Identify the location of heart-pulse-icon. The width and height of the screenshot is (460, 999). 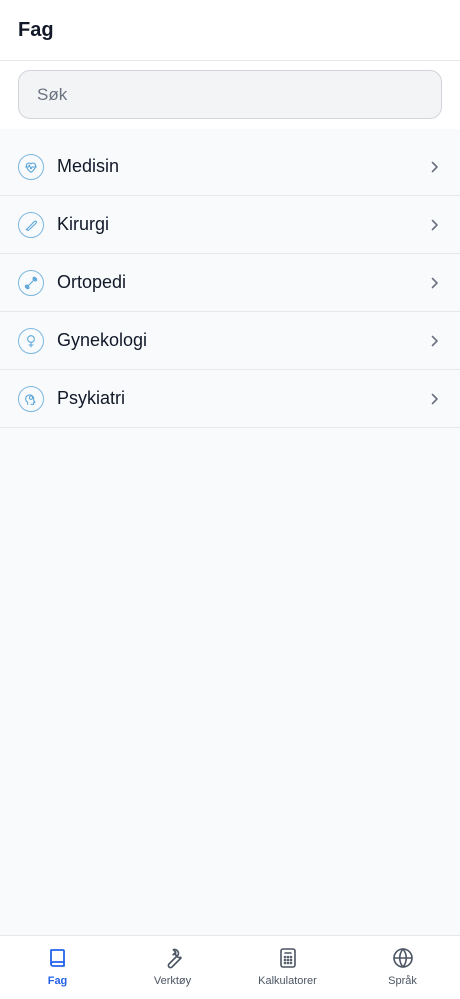
(31, 166).